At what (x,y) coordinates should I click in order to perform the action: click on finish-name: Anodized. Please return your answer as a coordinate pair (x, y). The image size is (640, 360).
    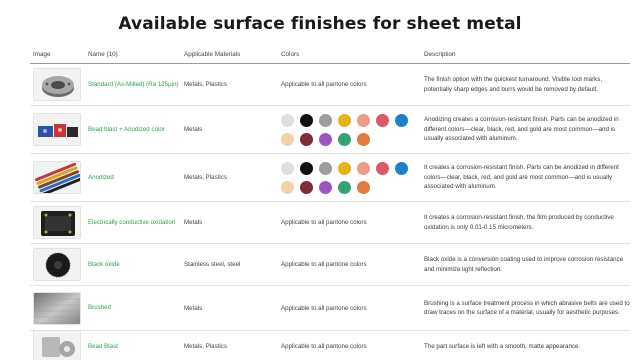
    Looking at the image, I should click on (136, 177).